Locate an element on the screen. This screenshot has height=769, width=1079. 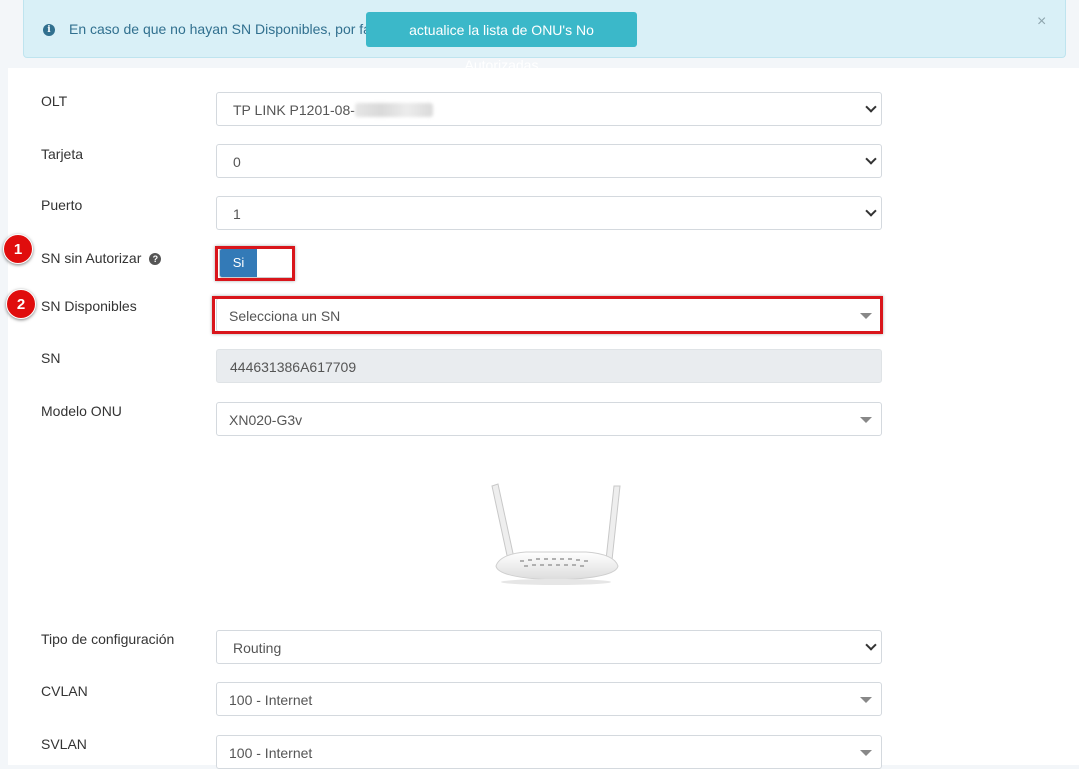
tipo-config-label: Tipo de configuración is located at coordinates (108, 639).